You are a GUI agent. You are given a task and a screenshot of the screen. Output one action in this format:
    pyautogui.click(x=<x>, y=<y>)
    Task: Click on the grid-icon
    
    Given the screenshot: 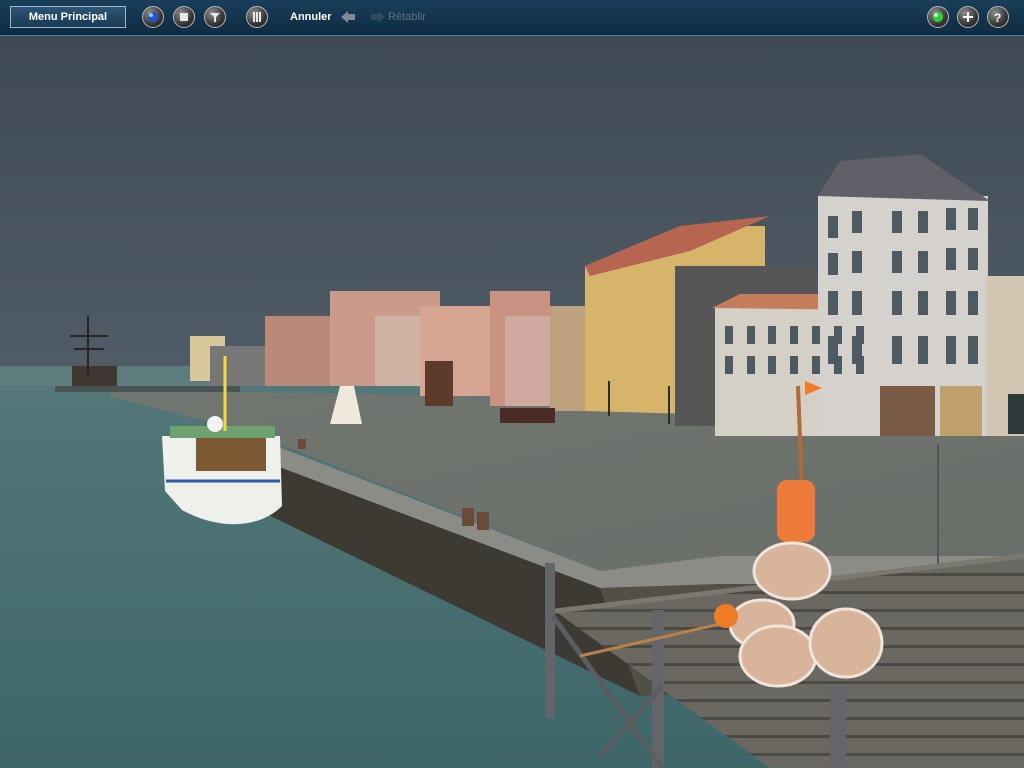 What is the action you would take?
    pyautogui.click(x=257, y=17)
    